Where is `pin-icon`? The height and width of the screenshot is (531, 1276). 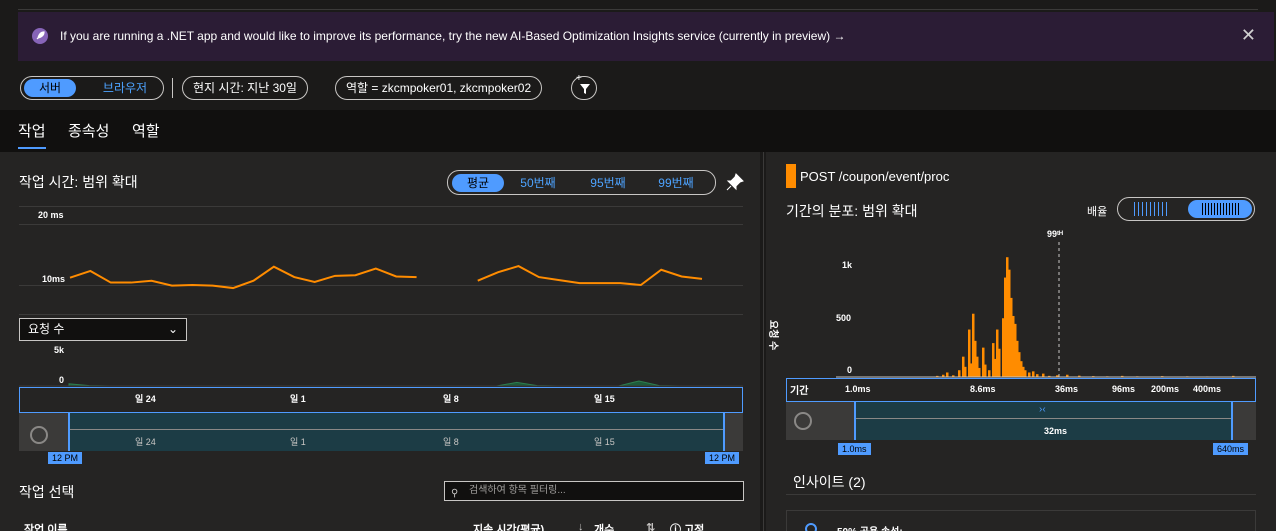
pin-icon is located at coordinates (735, 182).